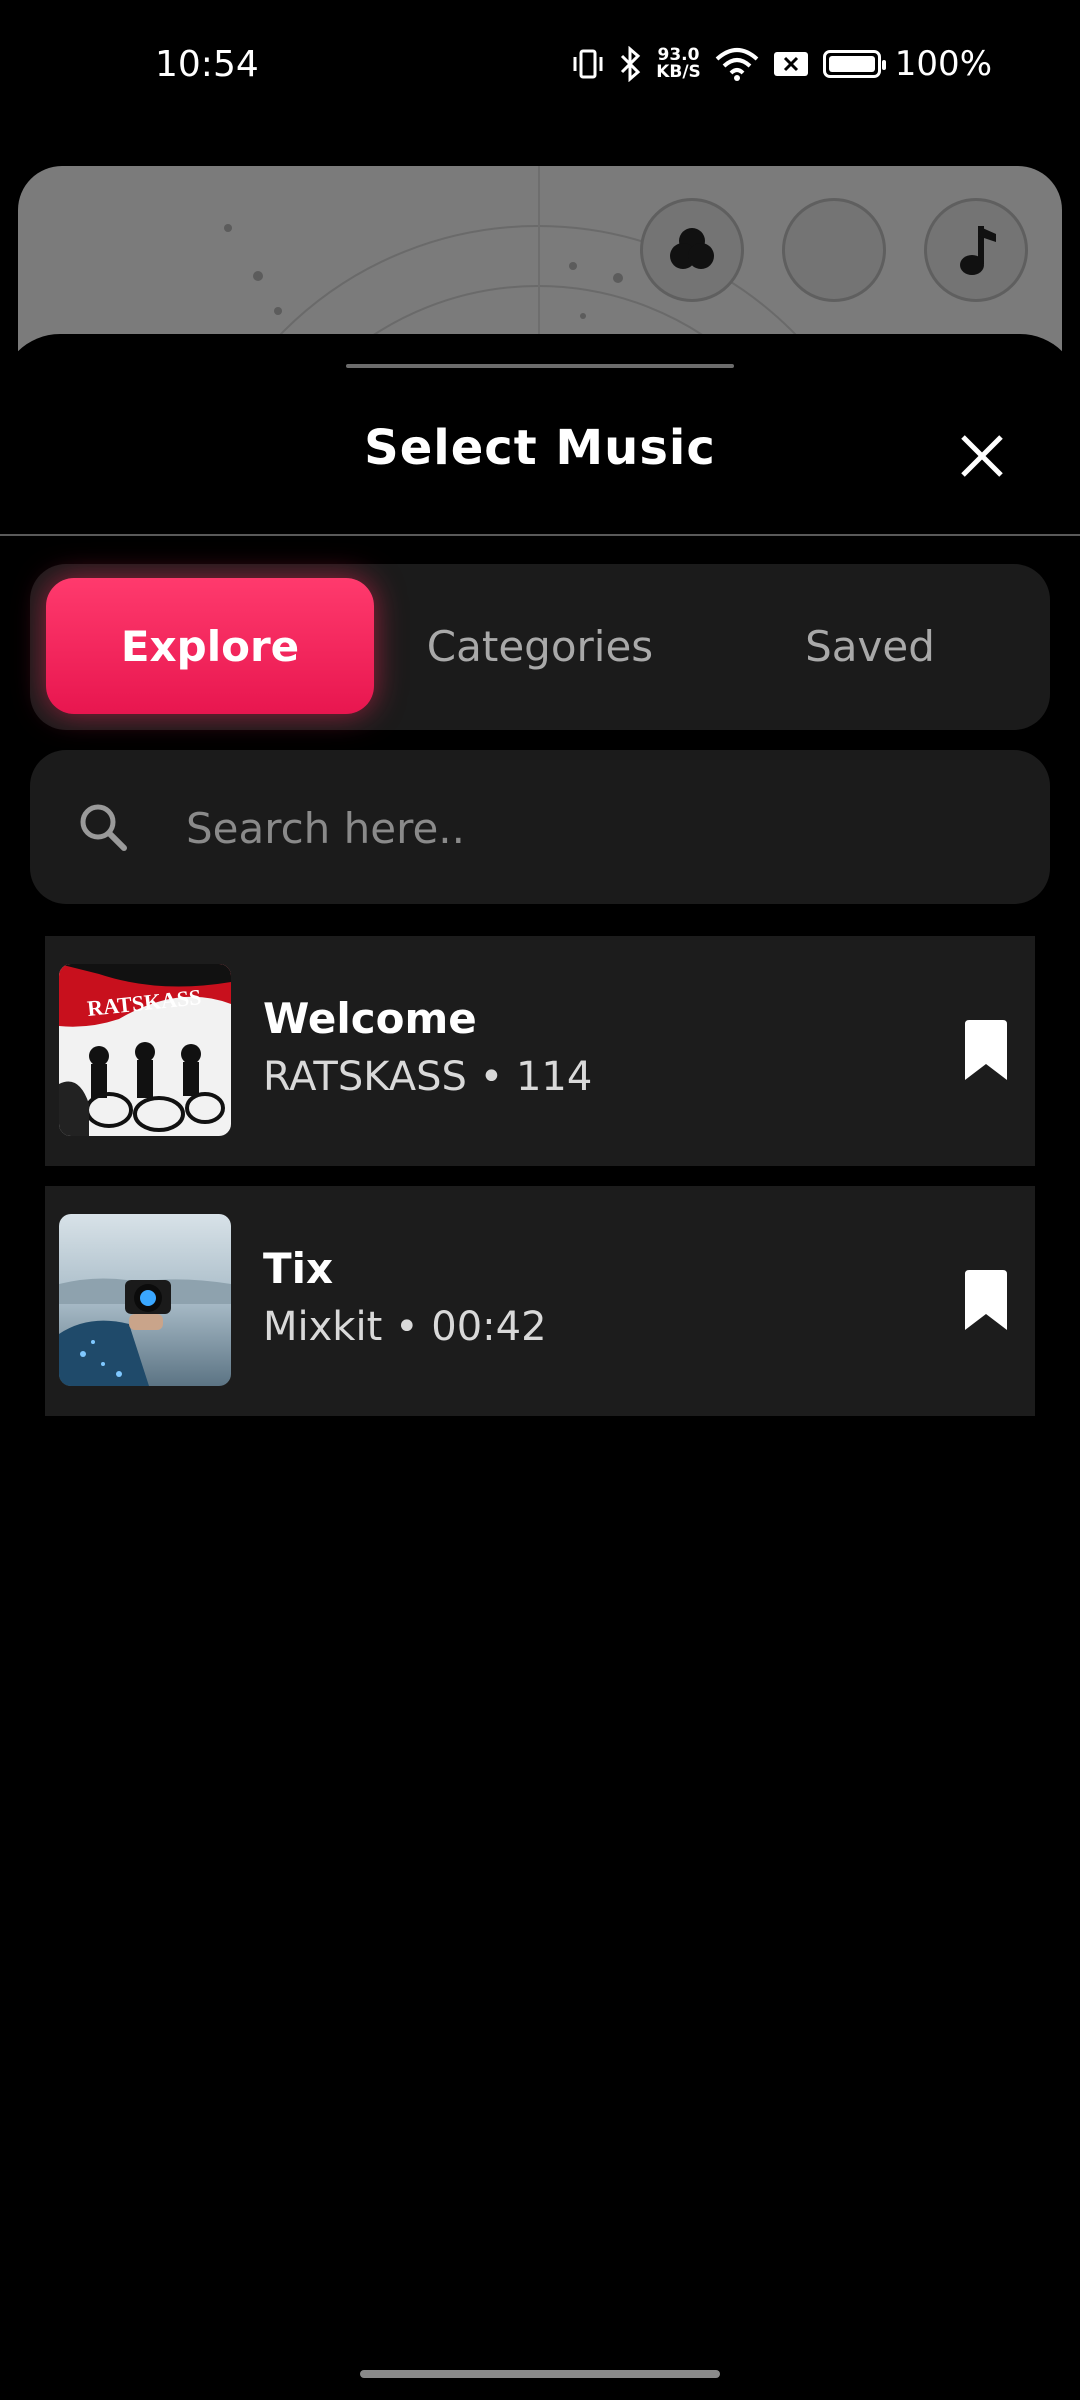 This screenshot has height=2400, width=1080. I want to click on header-divider, so click(540, 535).